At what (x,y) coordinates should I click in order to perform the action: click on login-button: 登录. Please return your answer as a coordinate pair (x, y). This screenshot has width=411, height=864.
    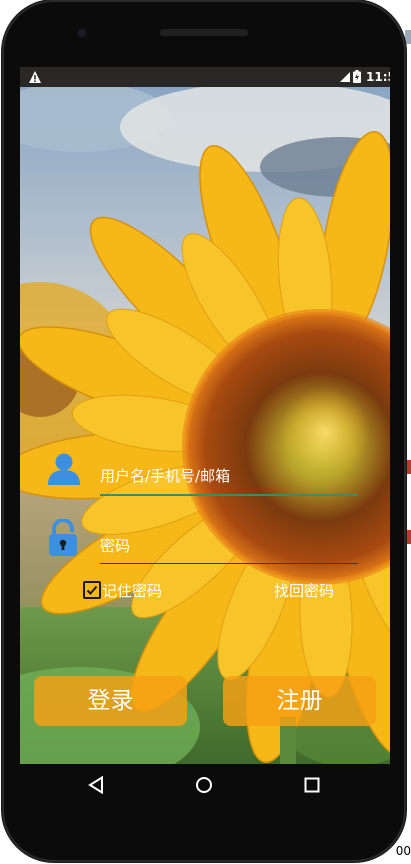
    Looking at the image, I should click on (110, 701).